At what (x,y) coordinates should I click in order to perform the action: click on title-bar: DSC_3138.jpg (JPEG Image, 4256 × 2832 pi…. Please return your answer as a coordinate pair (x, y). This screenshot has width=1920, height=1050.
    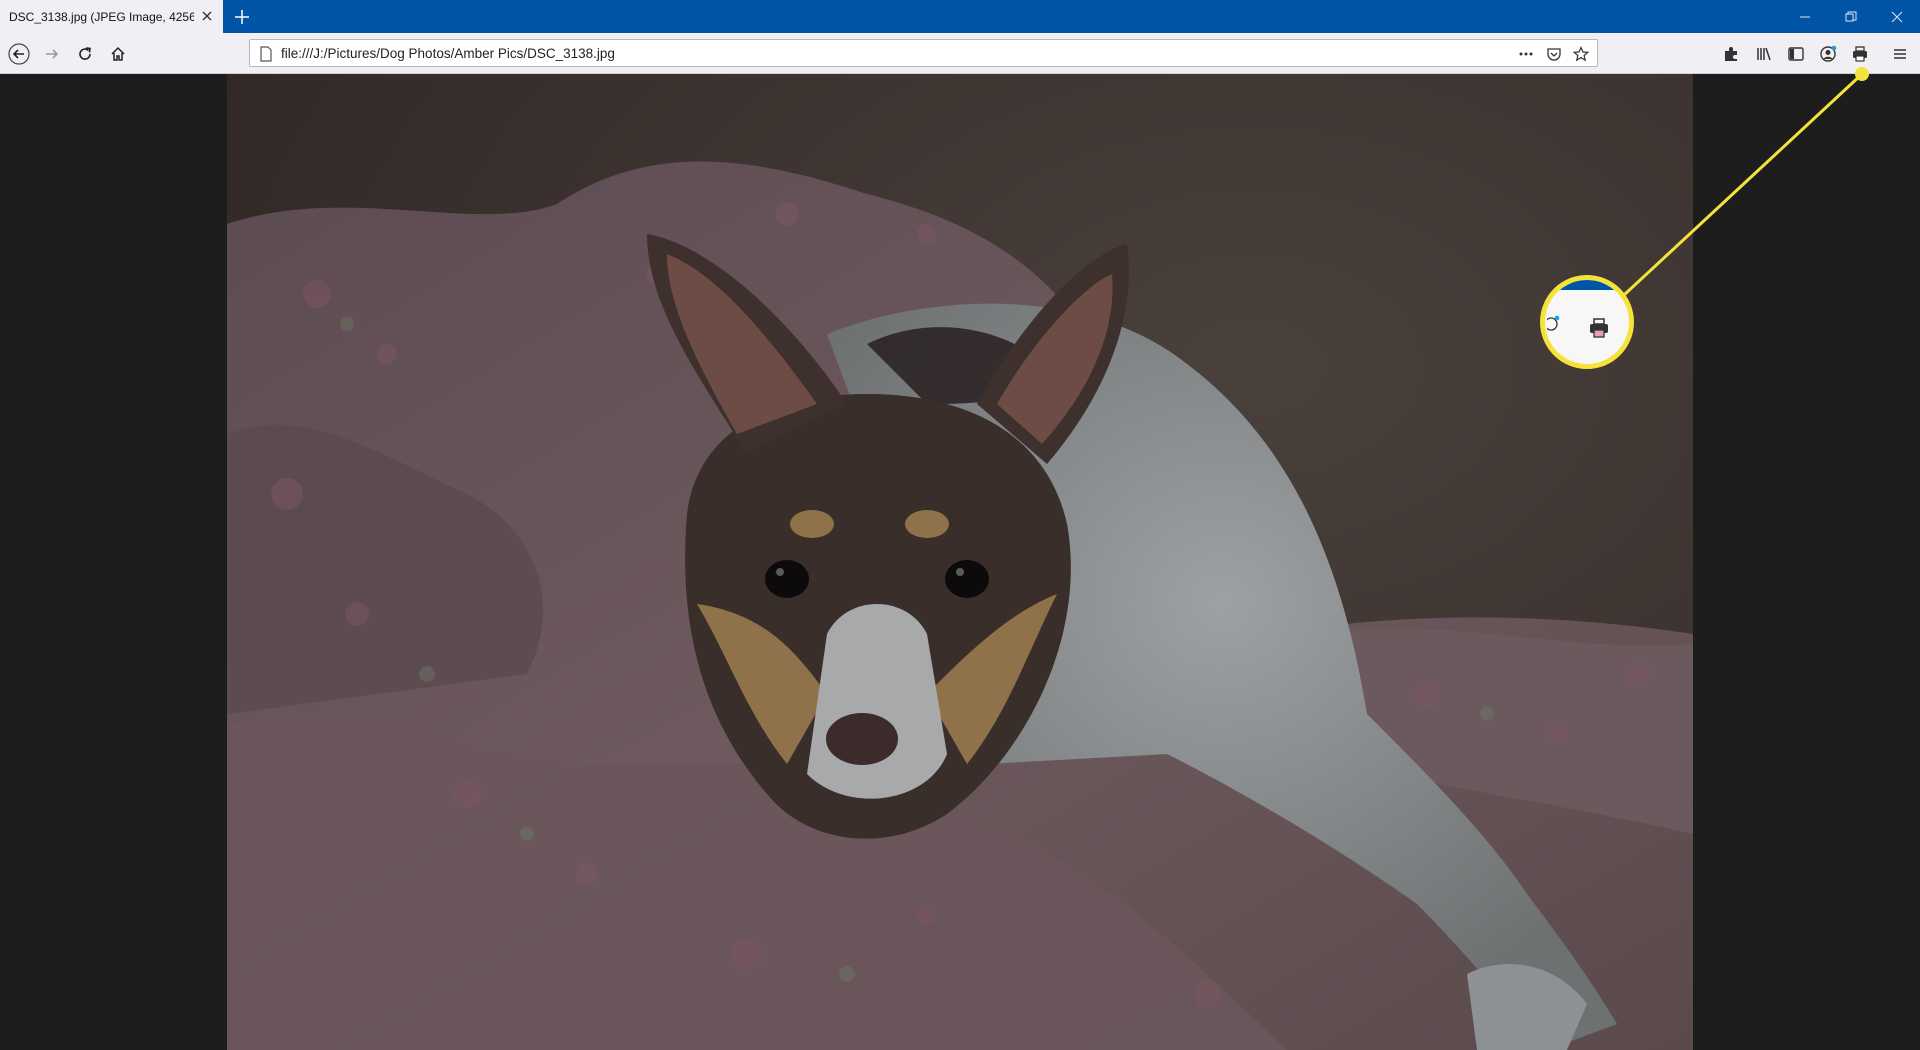
    Looking at the image, I should click on (960, 16).